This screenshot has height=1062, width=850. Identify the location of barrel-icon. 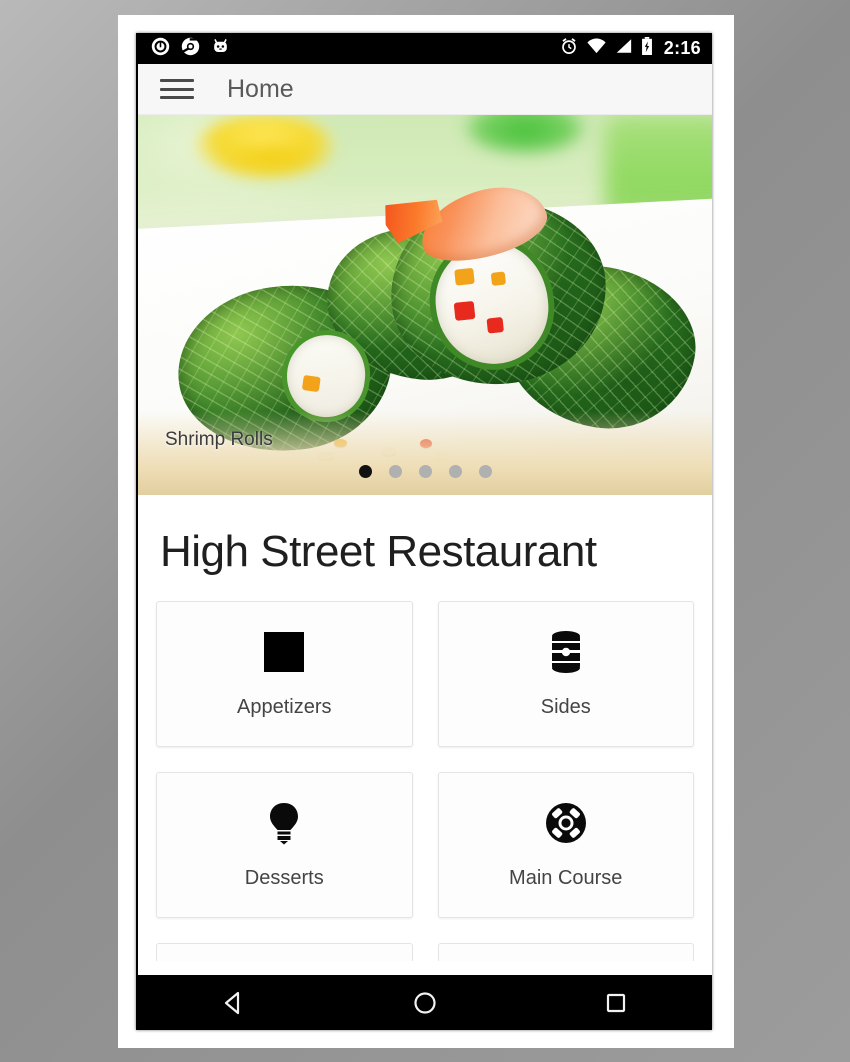
(566, 652).